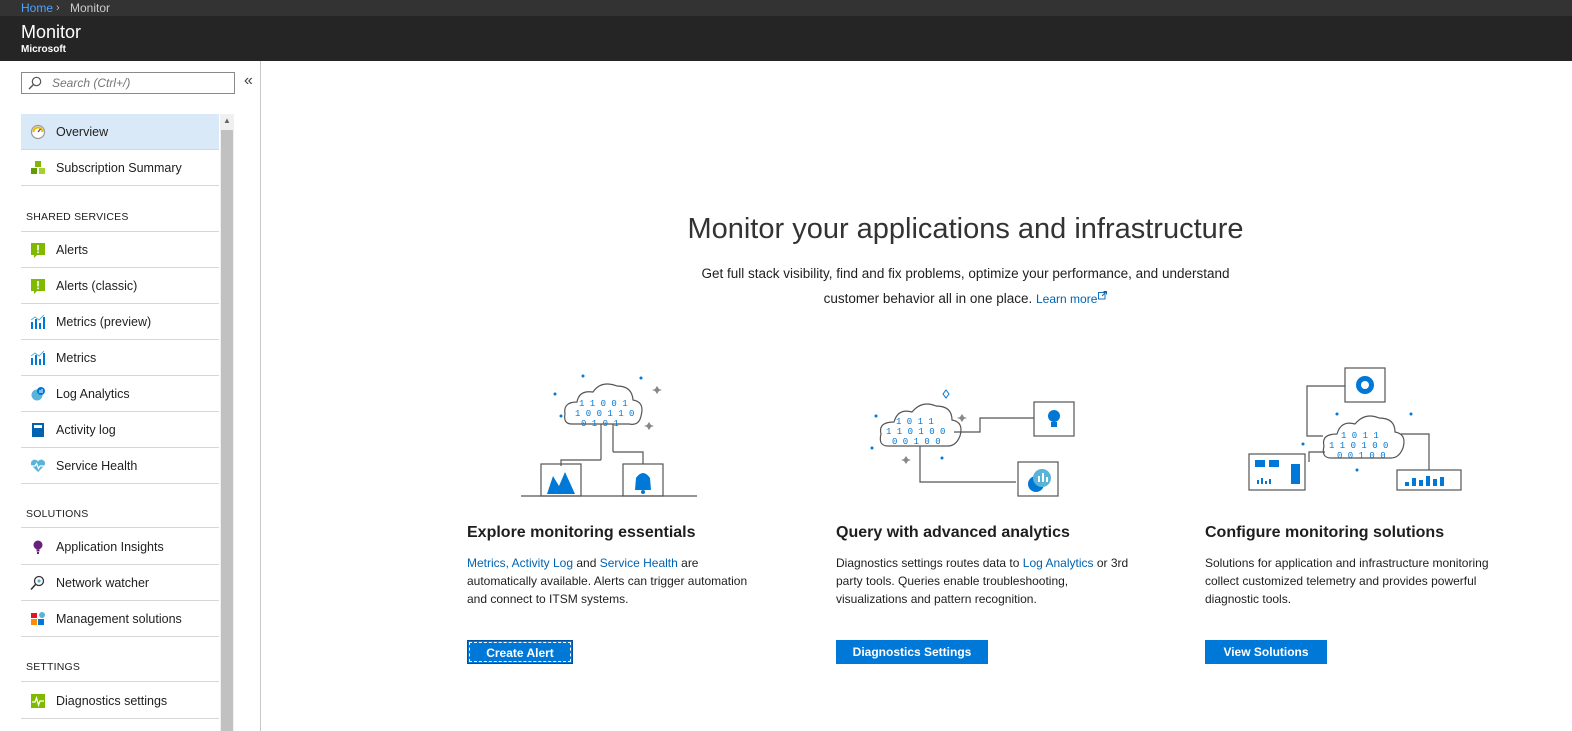 The image size is (1572, 731). I want to click on page-title: Monitor, so click(51, 32).